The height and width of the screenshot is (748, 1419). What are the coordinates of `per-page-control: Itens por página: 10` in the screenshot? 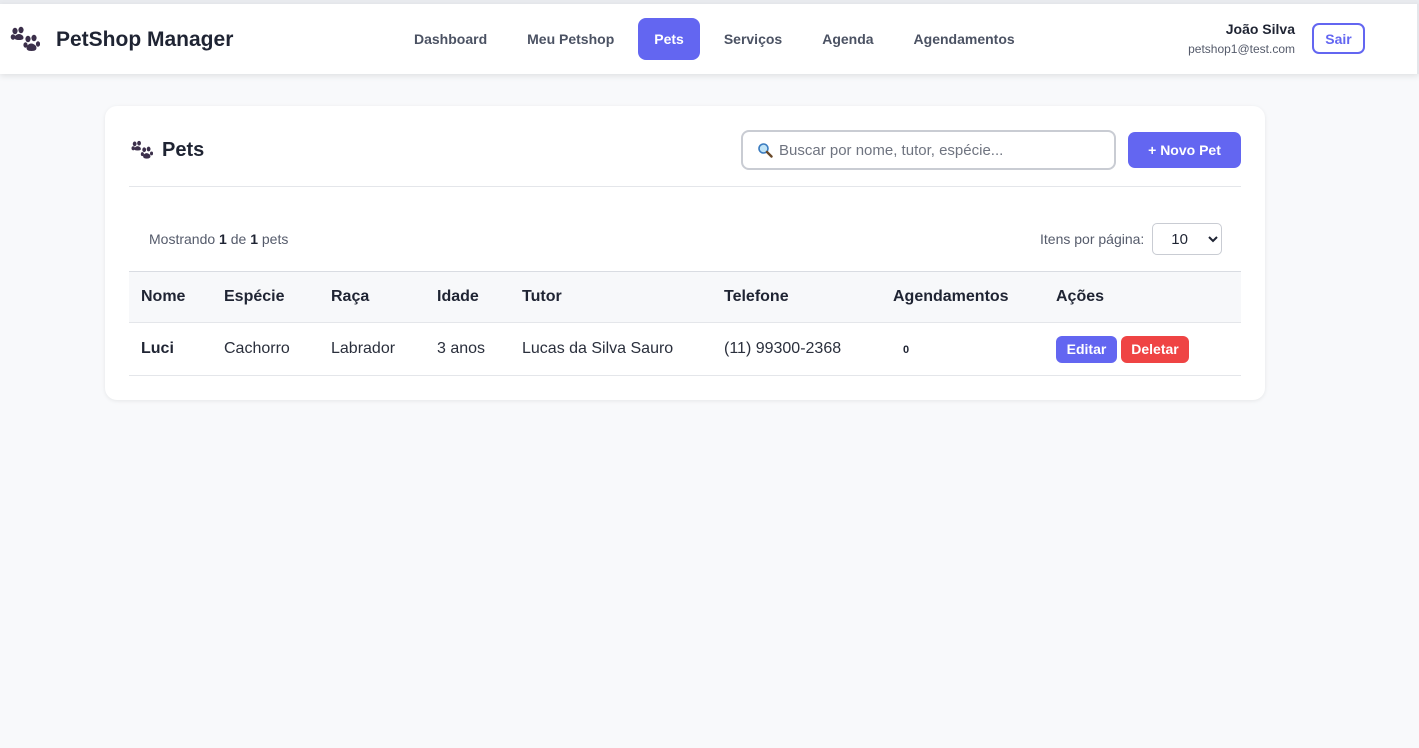 It's located at (1131, 239).